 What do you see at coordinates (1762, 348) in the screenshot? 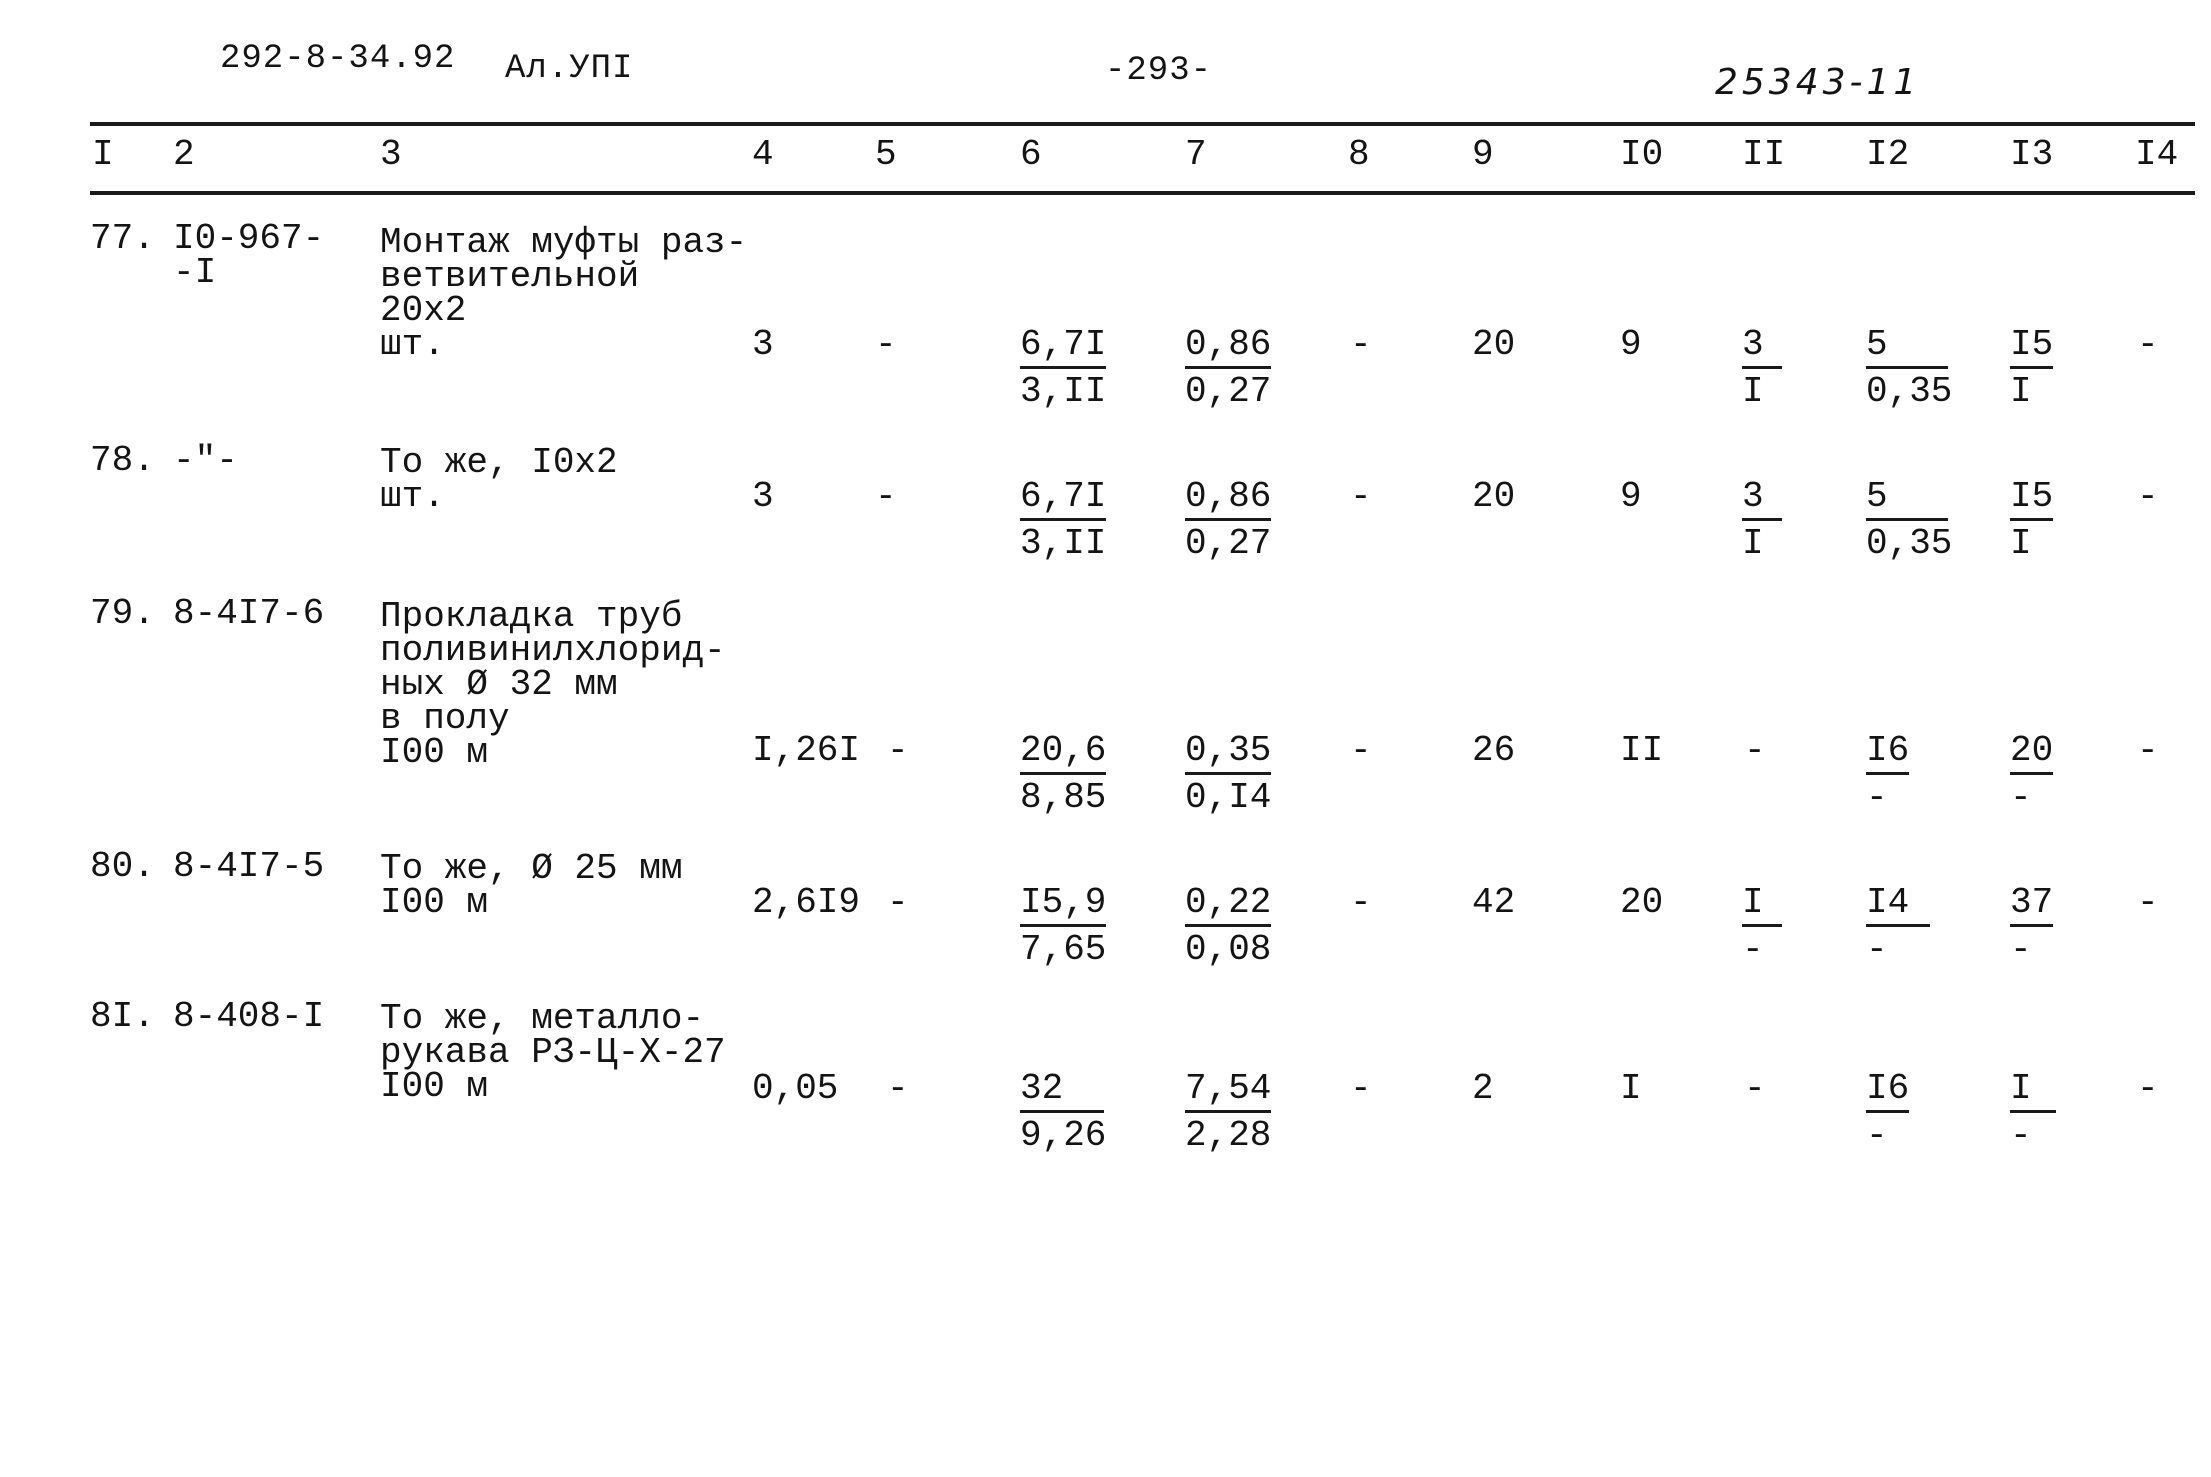
I see `fraction-top: 3` at bounding box center [1762, 348].